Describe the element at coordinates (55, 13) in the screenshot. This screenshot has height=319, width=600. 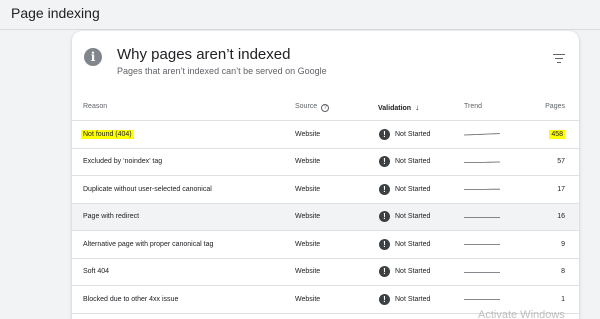
I see `page-title: Page indexing` at that location.